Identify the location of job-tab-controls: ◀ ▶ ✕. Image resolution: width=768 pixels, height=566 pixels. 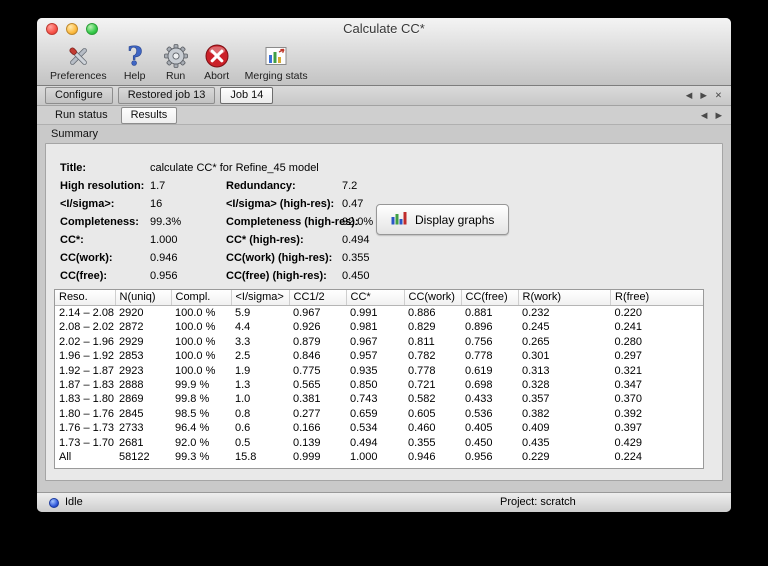
(704, 95).